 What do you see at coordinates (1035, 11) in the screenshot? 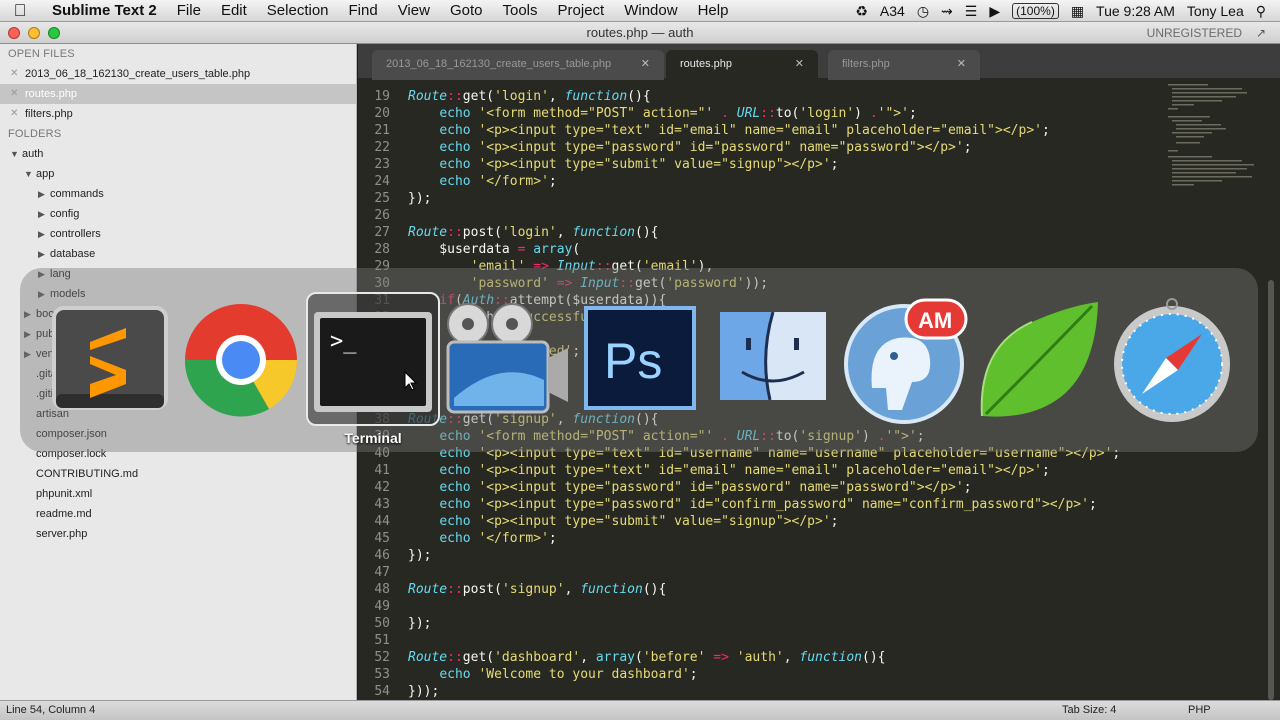
I see `battery-status: (100%)` at bounding box center [1035, 11].